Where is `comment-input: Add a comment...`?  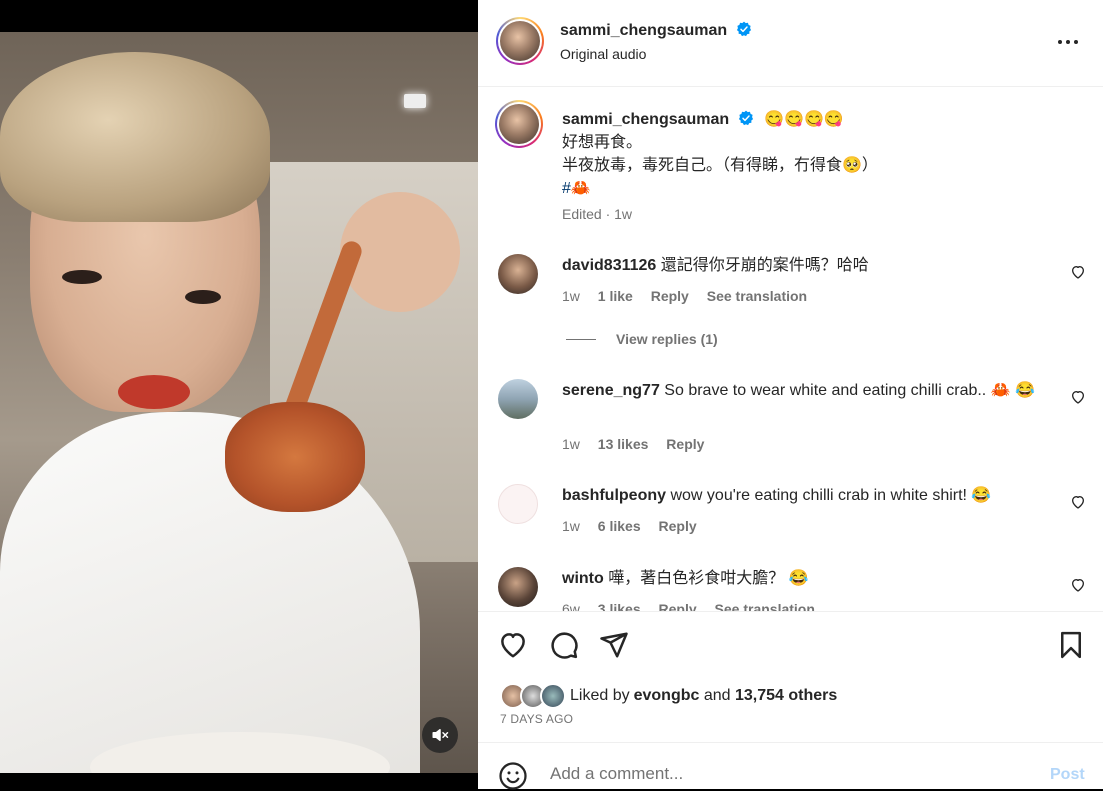 comment-input: Add a comment... is located at coordinates (616, 774).